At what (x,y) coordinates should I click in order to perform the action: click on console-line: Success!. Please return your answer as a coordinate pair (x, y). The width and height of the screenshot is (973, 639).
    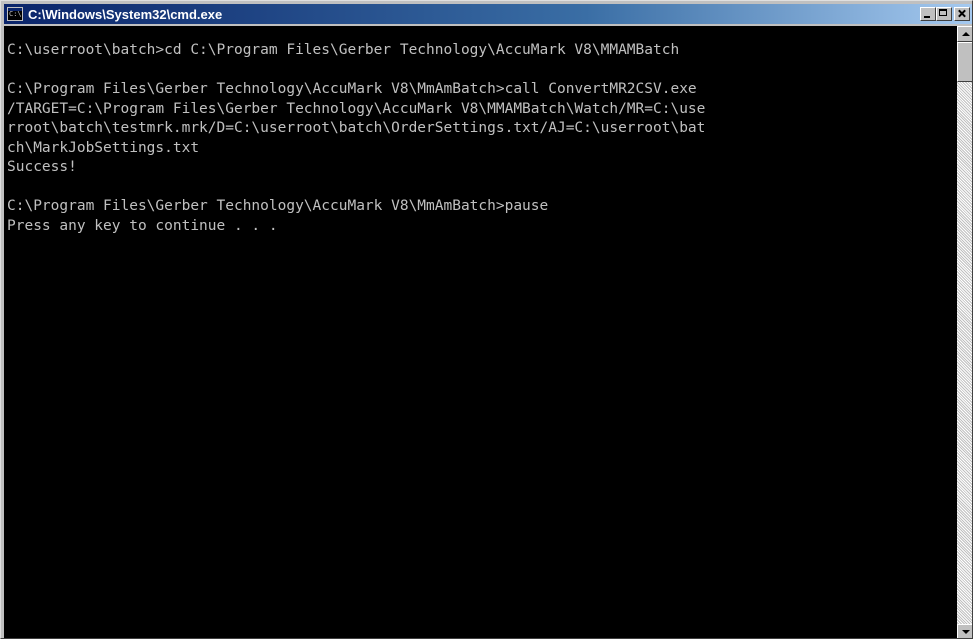
    Looking at the image, I should click on (42, 167).